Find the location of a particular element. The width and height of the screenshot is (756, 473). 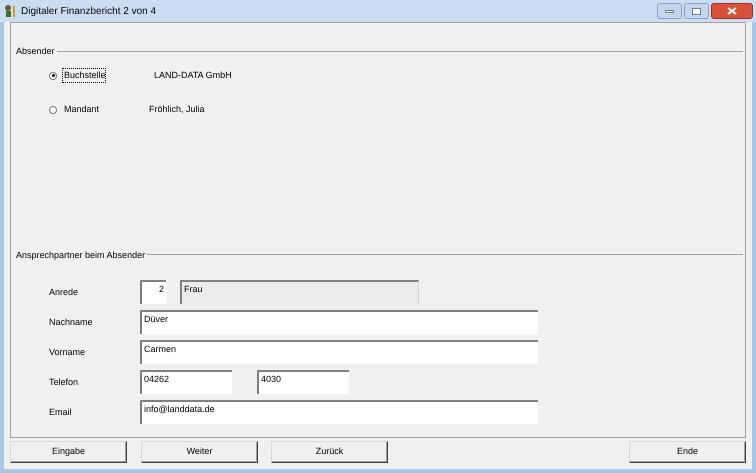

text-field: Carmen is located at coordinates (339, 352).